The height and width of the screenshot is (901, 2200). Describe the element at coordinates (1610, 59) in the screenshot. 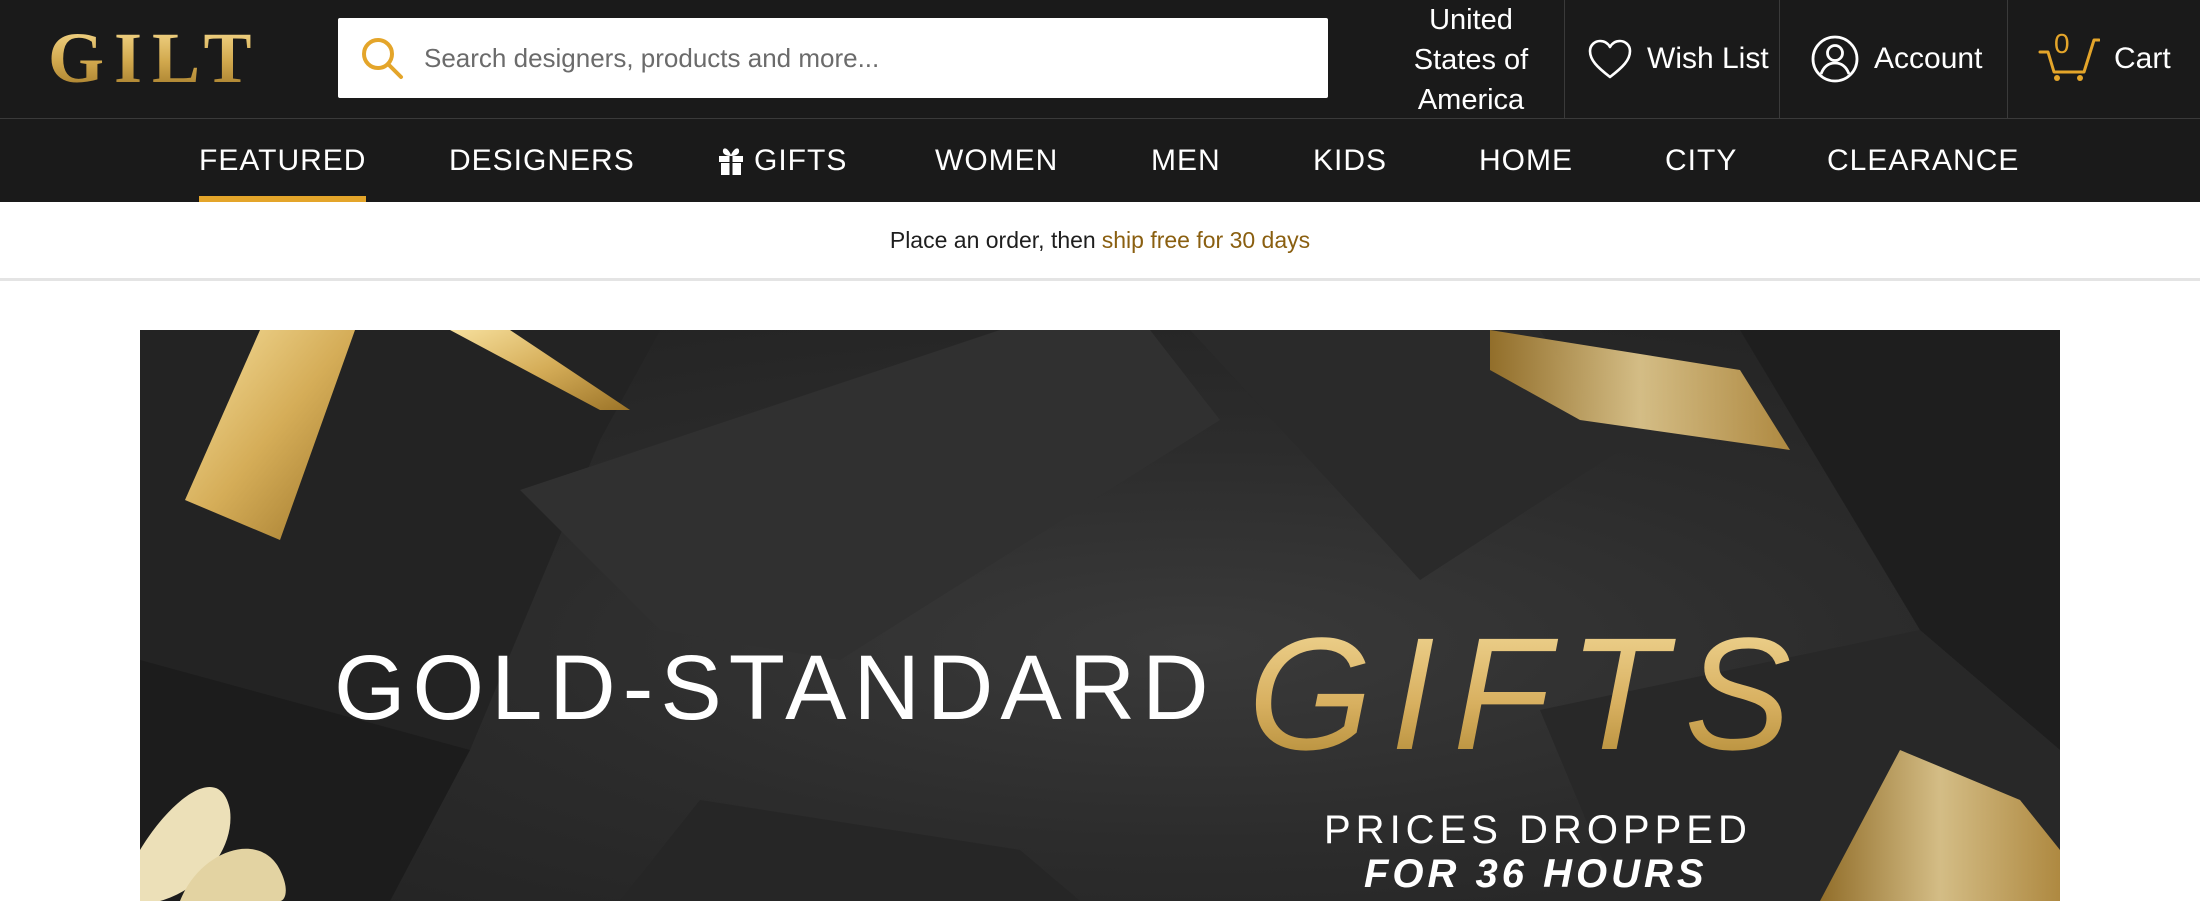

I see `heart-icon` at that location.